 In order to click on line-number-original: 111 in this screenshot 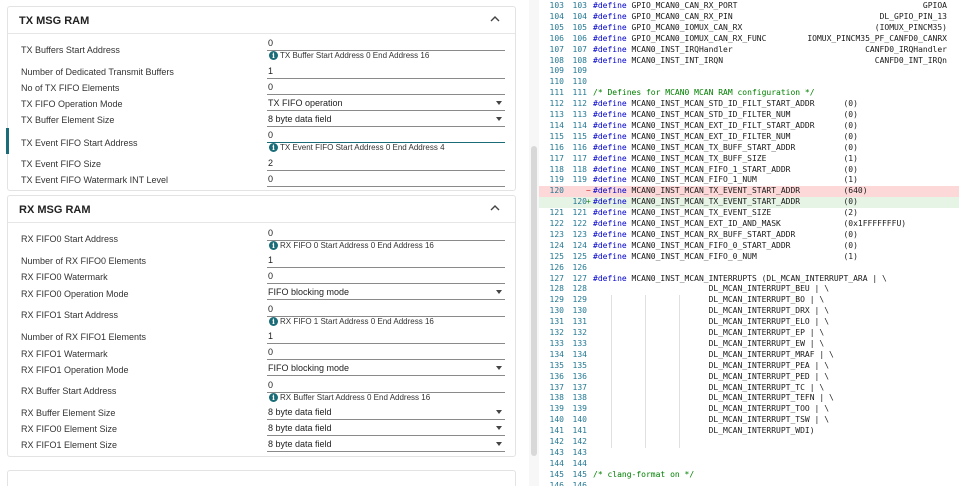, I will do `click(556, 93)`.